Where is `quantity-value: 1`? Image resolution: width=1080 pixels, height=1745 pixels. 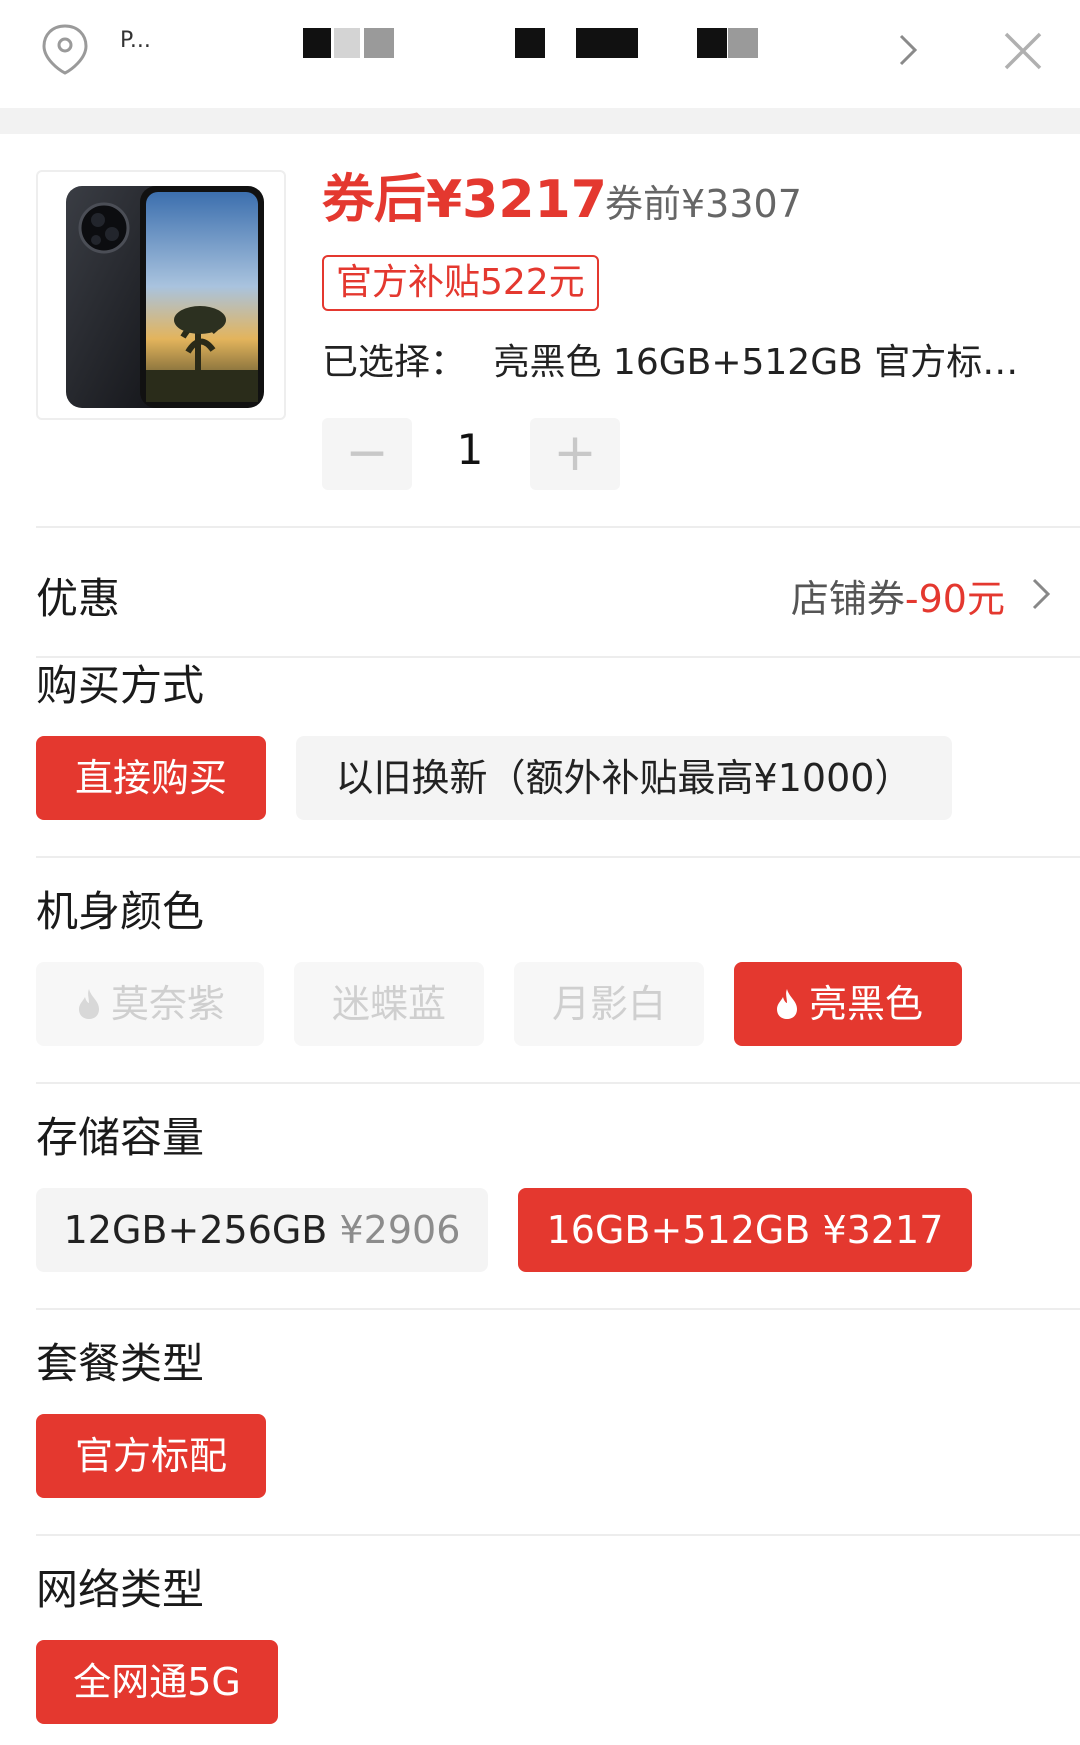 quantity-value: 1 is located at coordinates (470, 449).